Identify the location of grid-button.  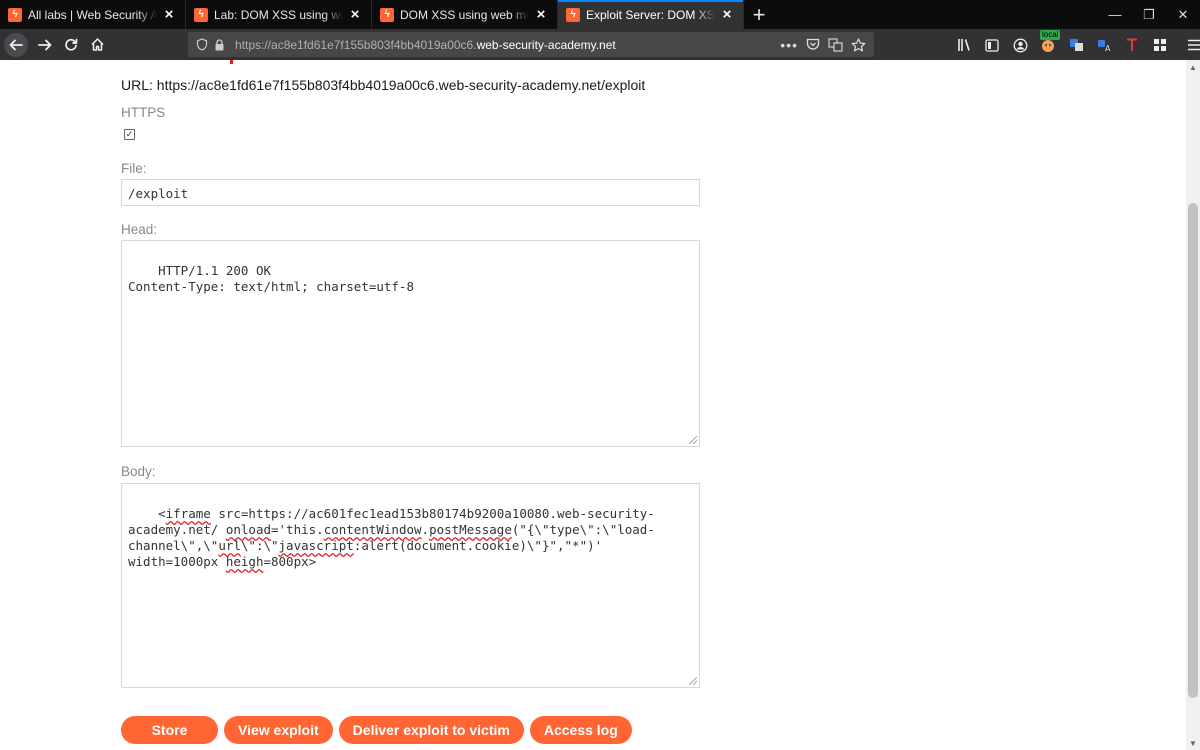
(1160, 45).